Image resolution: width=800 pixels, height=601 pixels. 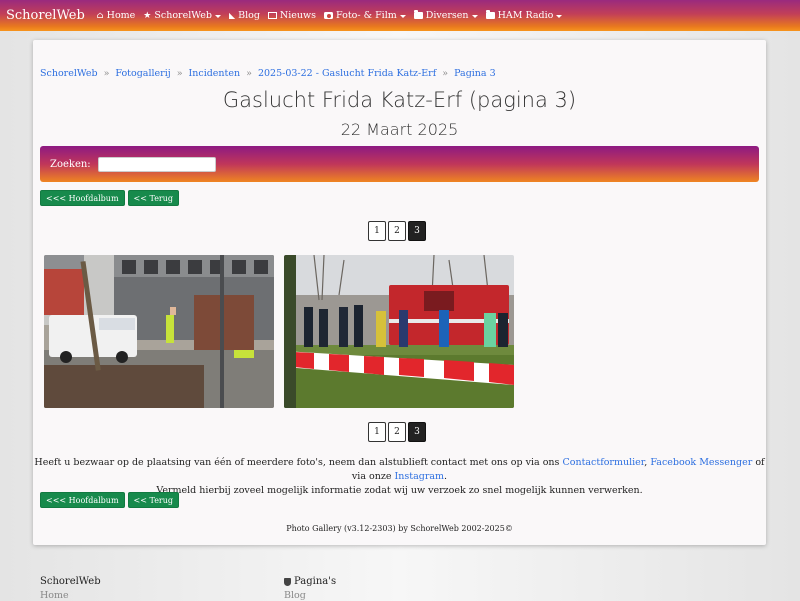 I want to click on bottom-button-row: <<< Hoofdalbum << Terug, so click(x=110, y=500).